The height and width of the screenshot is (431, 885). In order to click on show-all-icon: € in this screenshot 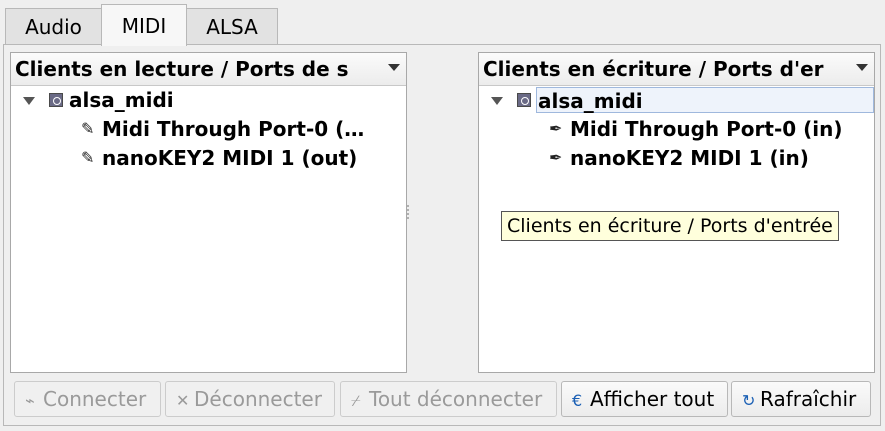, I will do `click(577, 400)`.